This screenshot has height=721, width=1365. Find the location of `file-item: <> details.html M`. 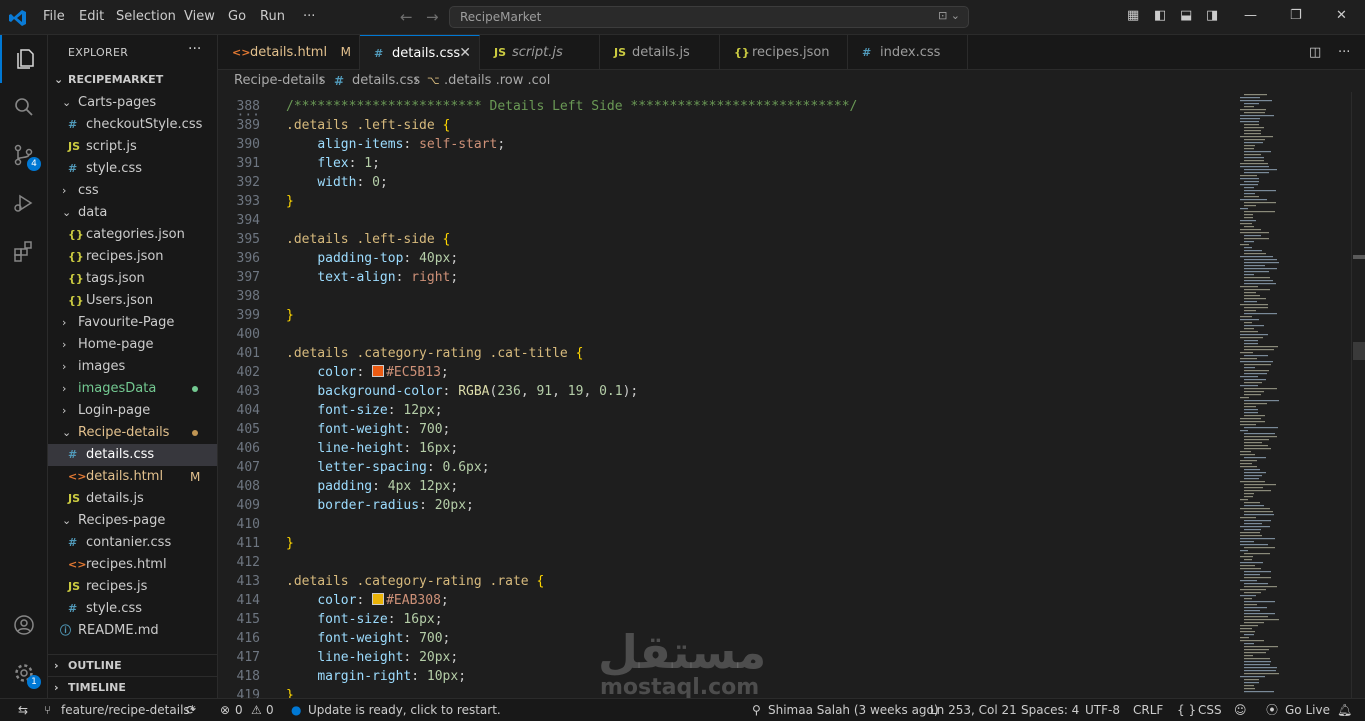

file-item: <> details.html M is located at coordinates (132, 477).